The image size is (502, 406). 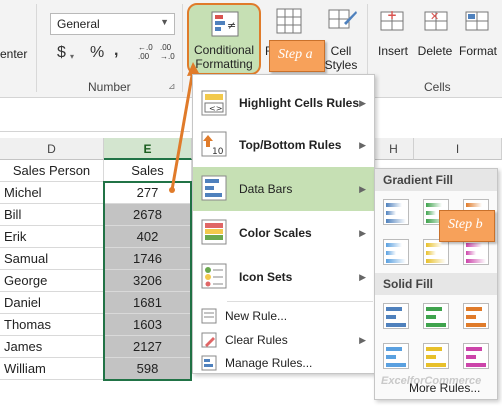 I want to click on column-header-i: I, so click(x=458, y=149).